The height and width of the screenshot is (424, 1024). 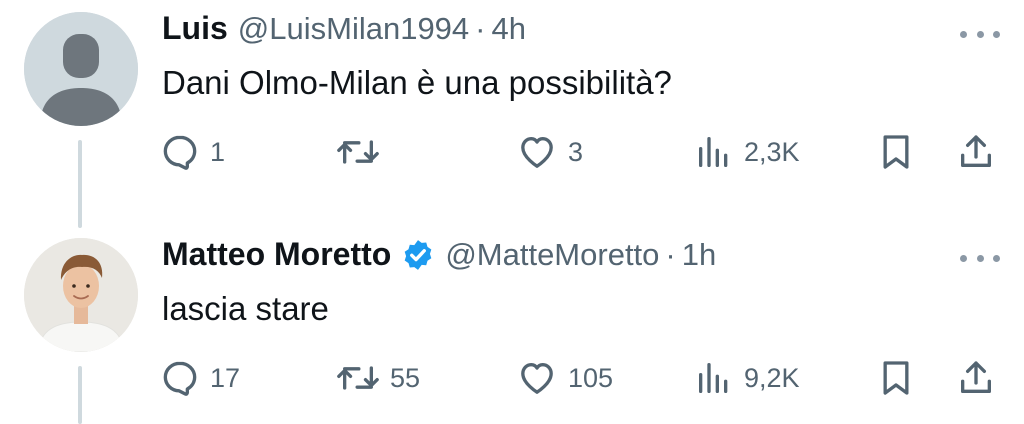 I want to click on reply-count: 17, so click(x=225, y=377).